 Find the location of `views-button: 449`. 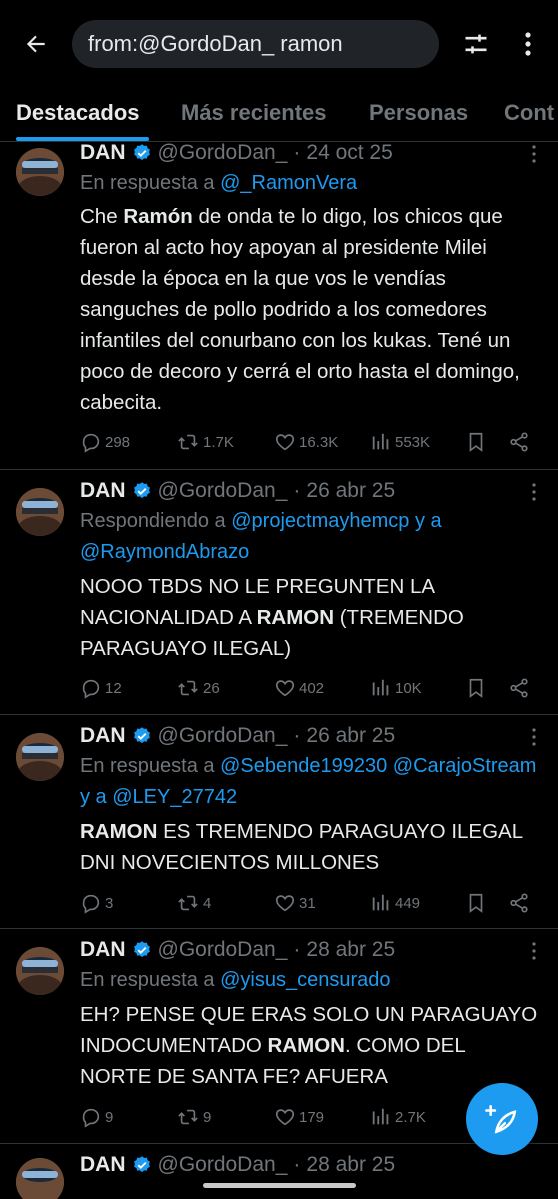

views-button: 449 is located at coordinates (395, 903).